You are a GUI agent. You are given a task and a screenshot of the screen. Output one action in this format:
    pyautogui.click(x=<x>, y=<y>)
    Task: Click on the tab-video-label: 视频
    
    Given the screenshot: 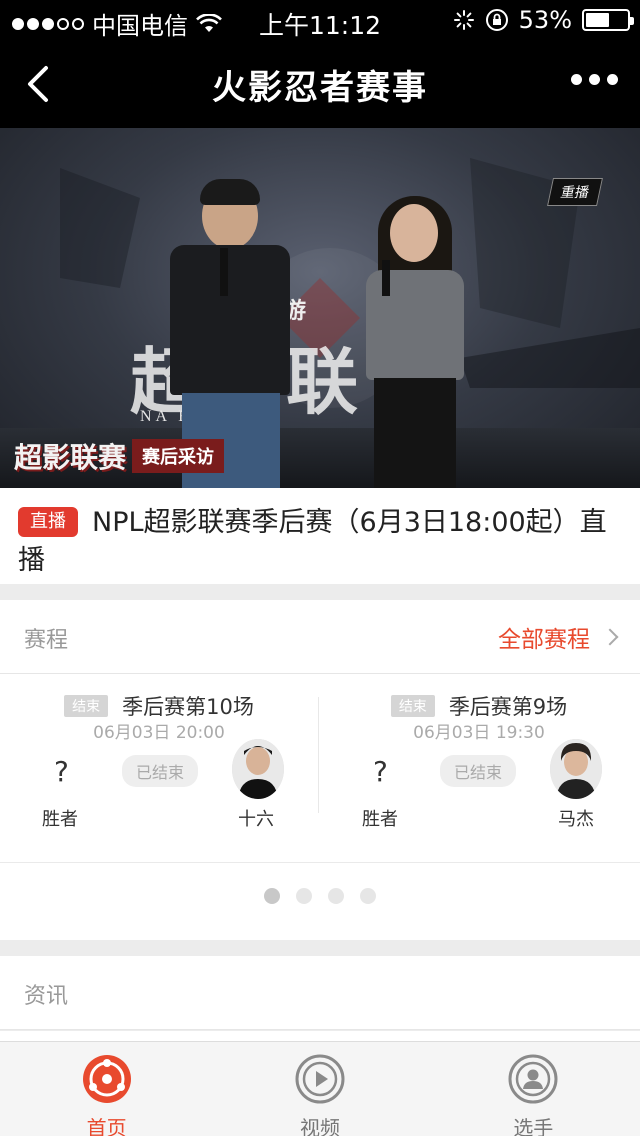 What is the action you would take?
    pyautogui.click(x=319, y=1126)
    